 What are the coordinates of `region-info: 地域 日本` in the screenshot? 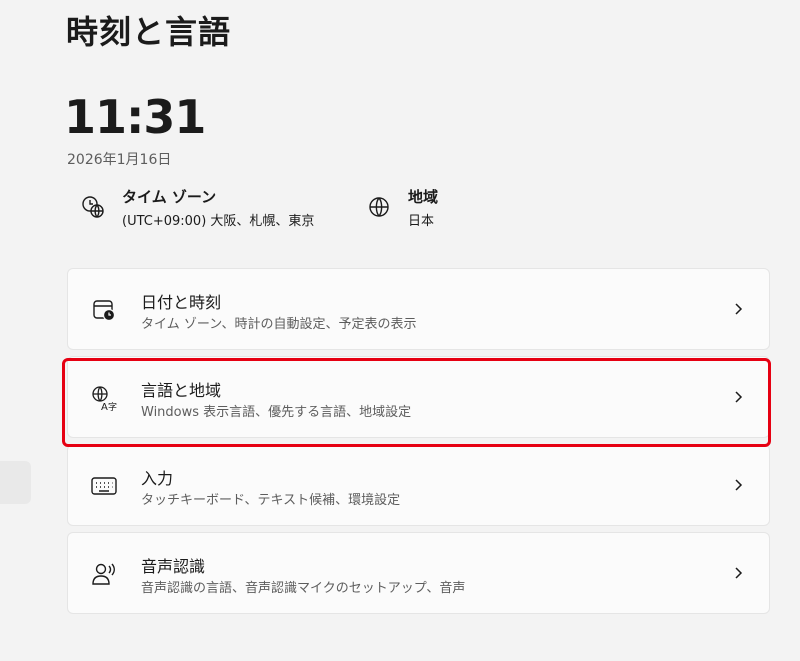 It's located at (401, 209).